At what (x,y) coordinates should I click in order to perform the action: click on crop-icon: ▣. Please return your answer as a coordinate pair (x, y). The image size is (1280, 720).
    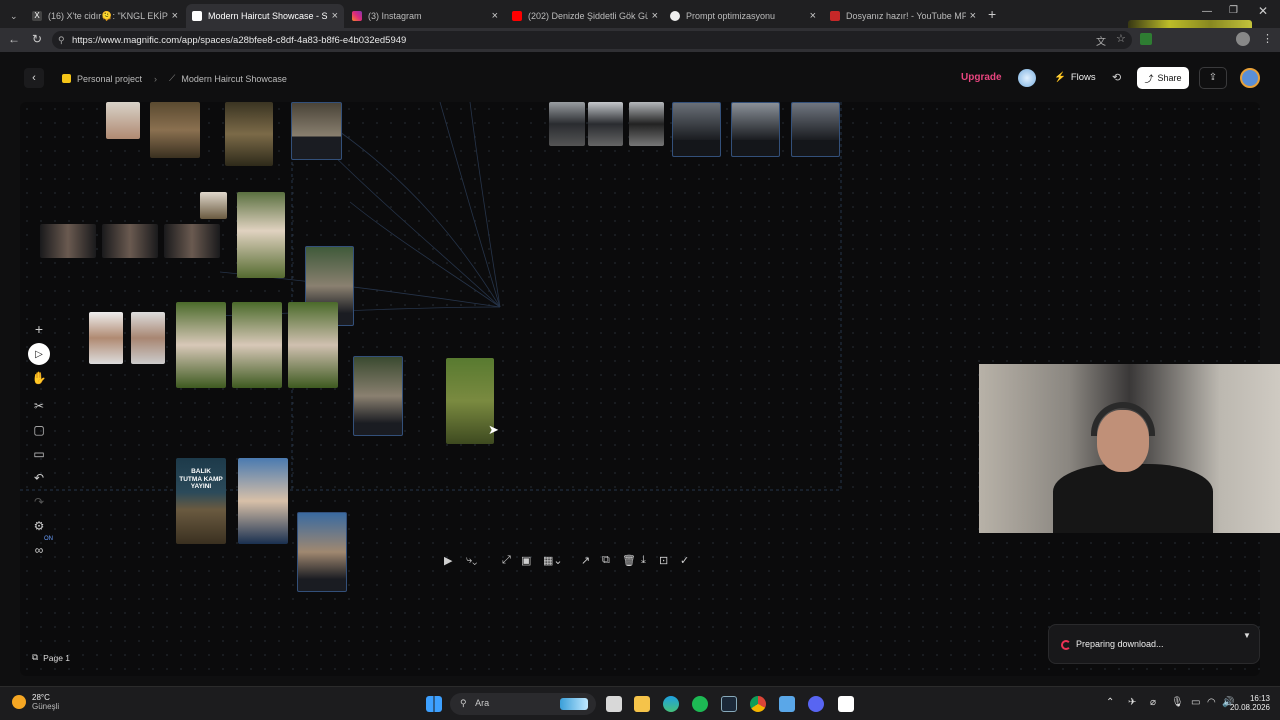
    Looking at the image, I should click on (526, 560).